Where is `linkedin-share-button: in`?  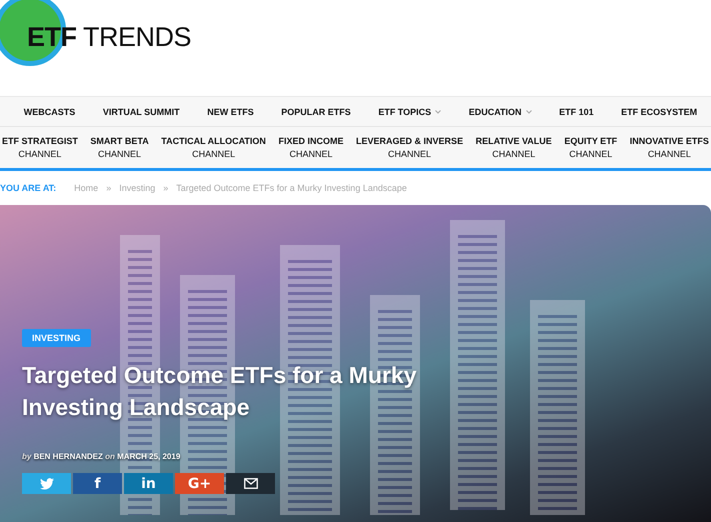
linkedin-share-button: in is located at coordinates (148, 483).